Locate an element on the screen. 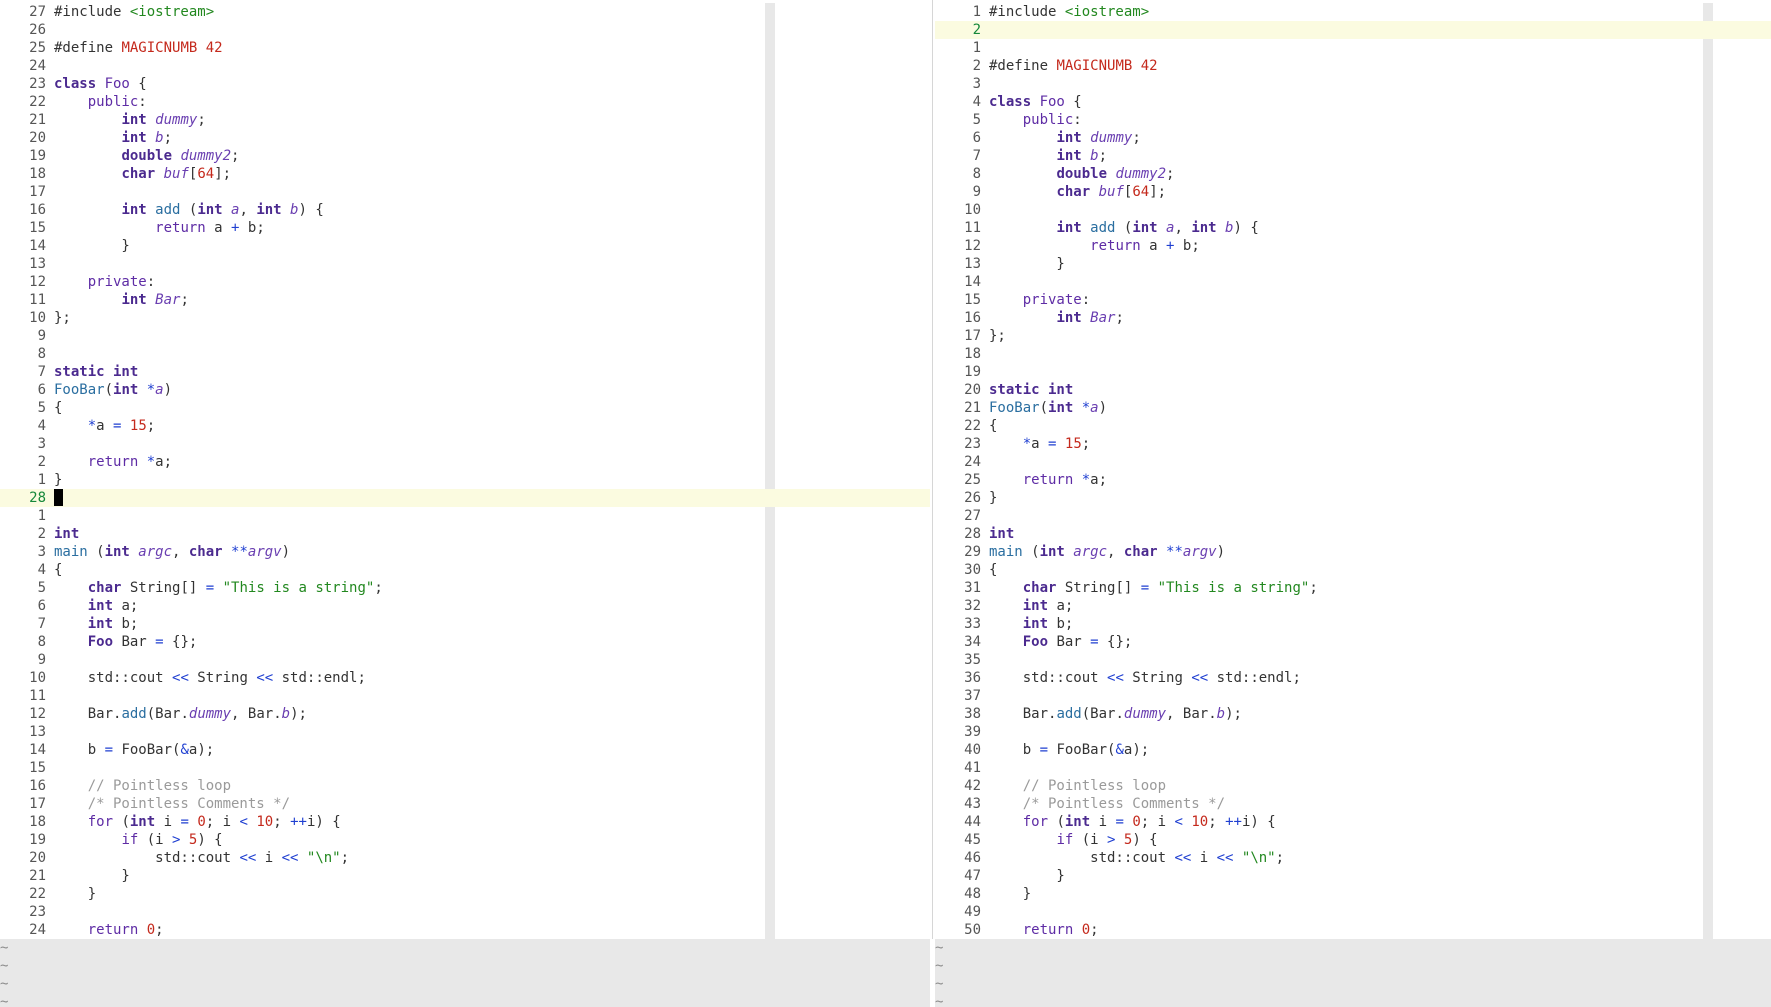 The height and width of the screenshot is (1007, 1771). code-line: 16 int add (int a, int b) { is located at coordinates (465, 210).